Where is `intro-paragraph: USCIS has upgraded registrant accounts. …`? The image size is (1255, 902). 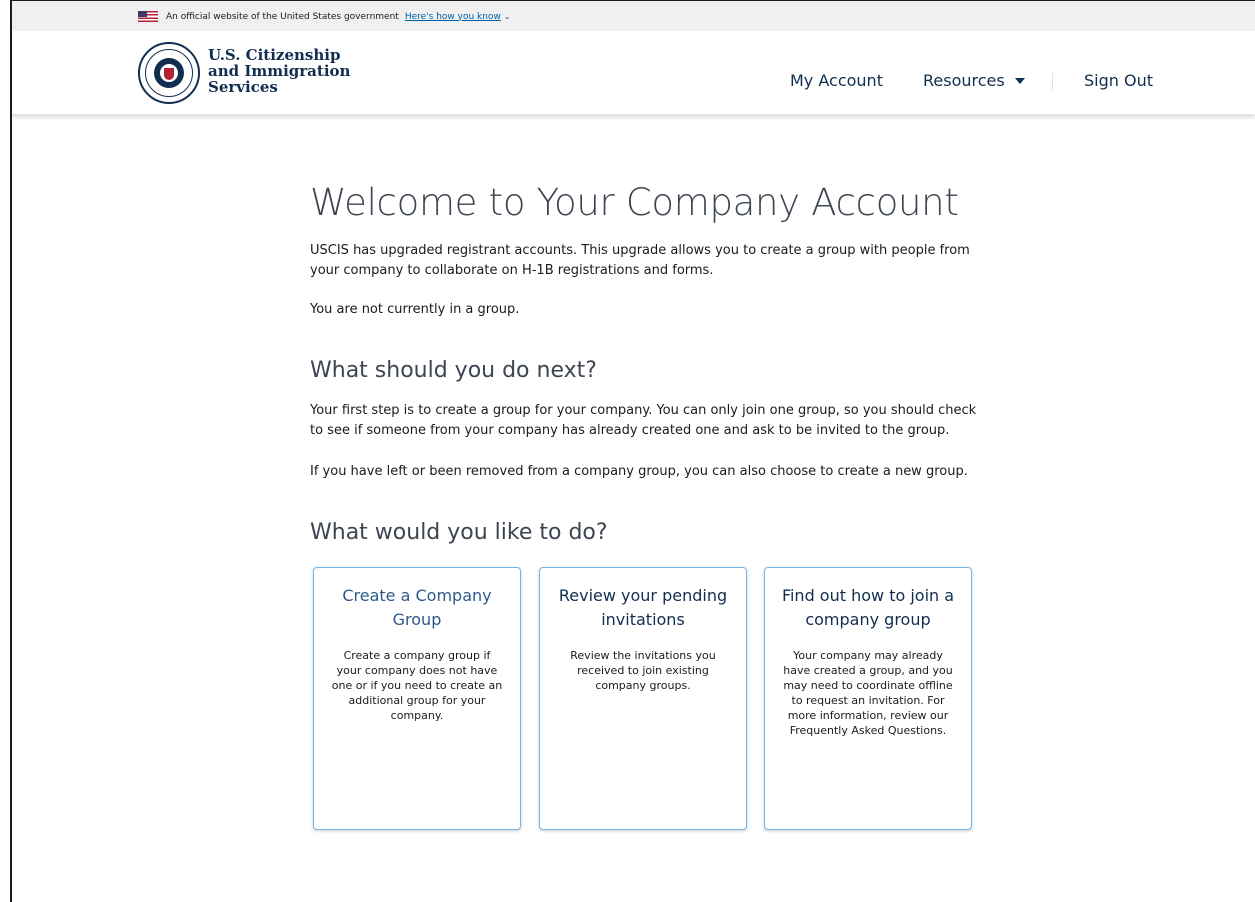 intro-paragraph: USCIS has upgraded registrant accounts. … is located at coordinates (640, 260).